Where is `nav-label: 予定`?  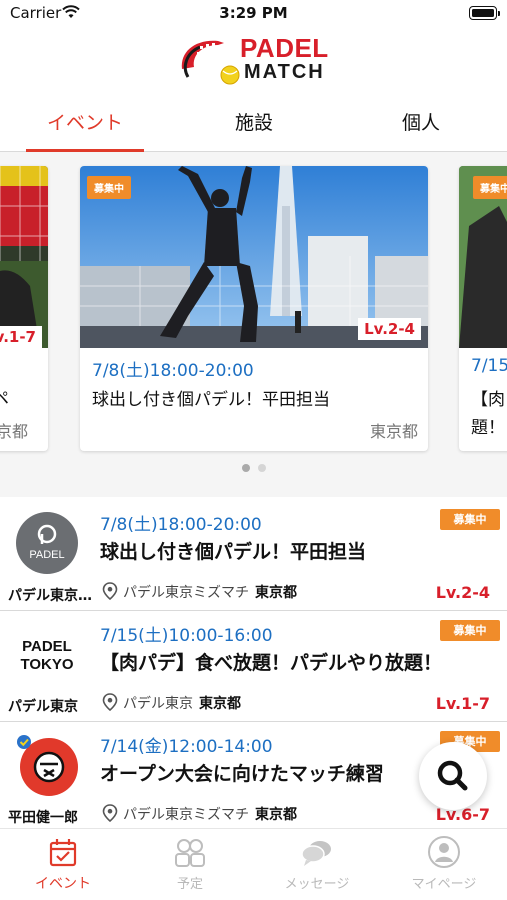
nav-label: 予定 is located at coordinates (189, 884).